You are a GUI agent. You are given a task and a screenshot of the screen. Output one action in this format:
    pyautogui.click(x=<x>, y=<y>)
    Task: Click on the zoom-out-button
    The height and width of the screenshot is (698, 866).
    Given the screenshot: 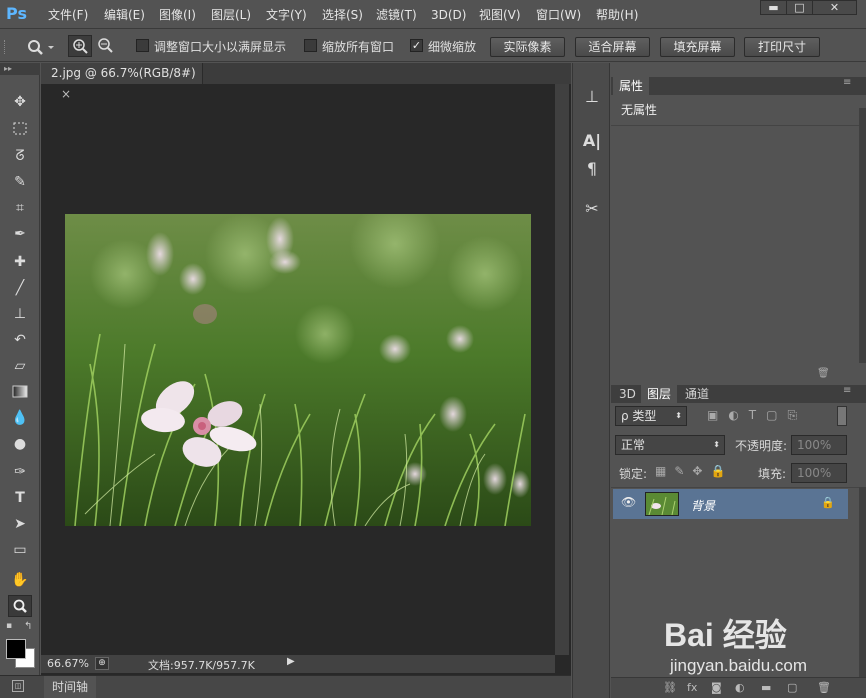 What is the action you would take?
    pyautogui.click(x=106, y=46)
    